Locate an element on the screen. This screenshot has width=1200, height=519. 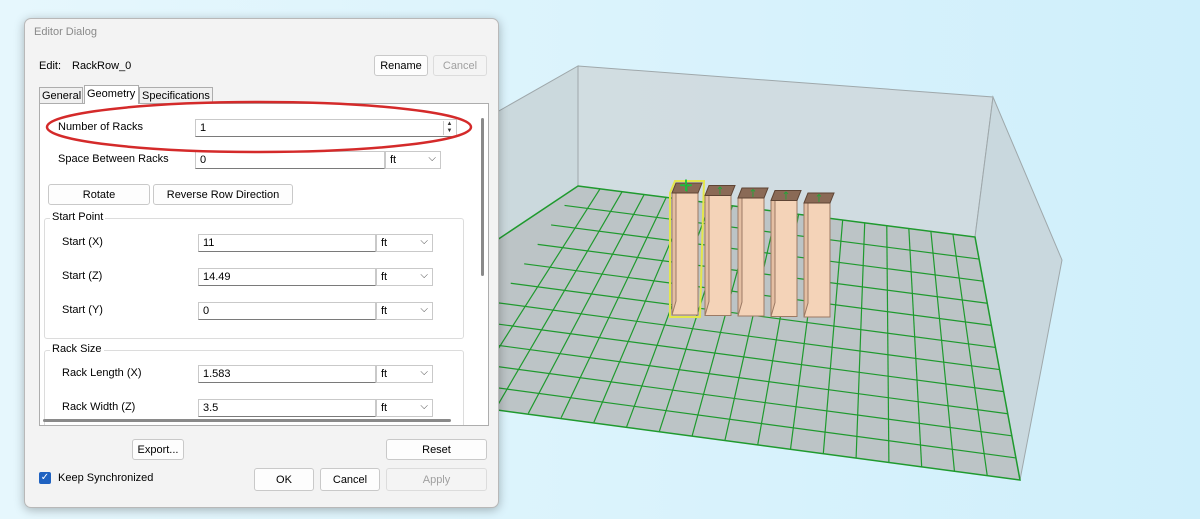
rotate-button: Rotate is located at coordinates (99, 194).